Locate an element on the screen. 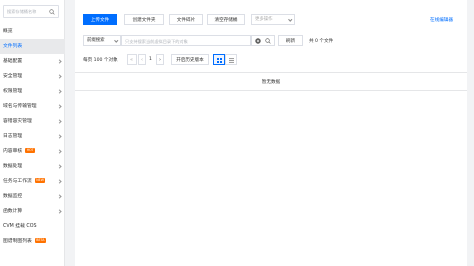 The image size is (474, 266). prev-page-button: ‹ is located at coordinates (142, 59).